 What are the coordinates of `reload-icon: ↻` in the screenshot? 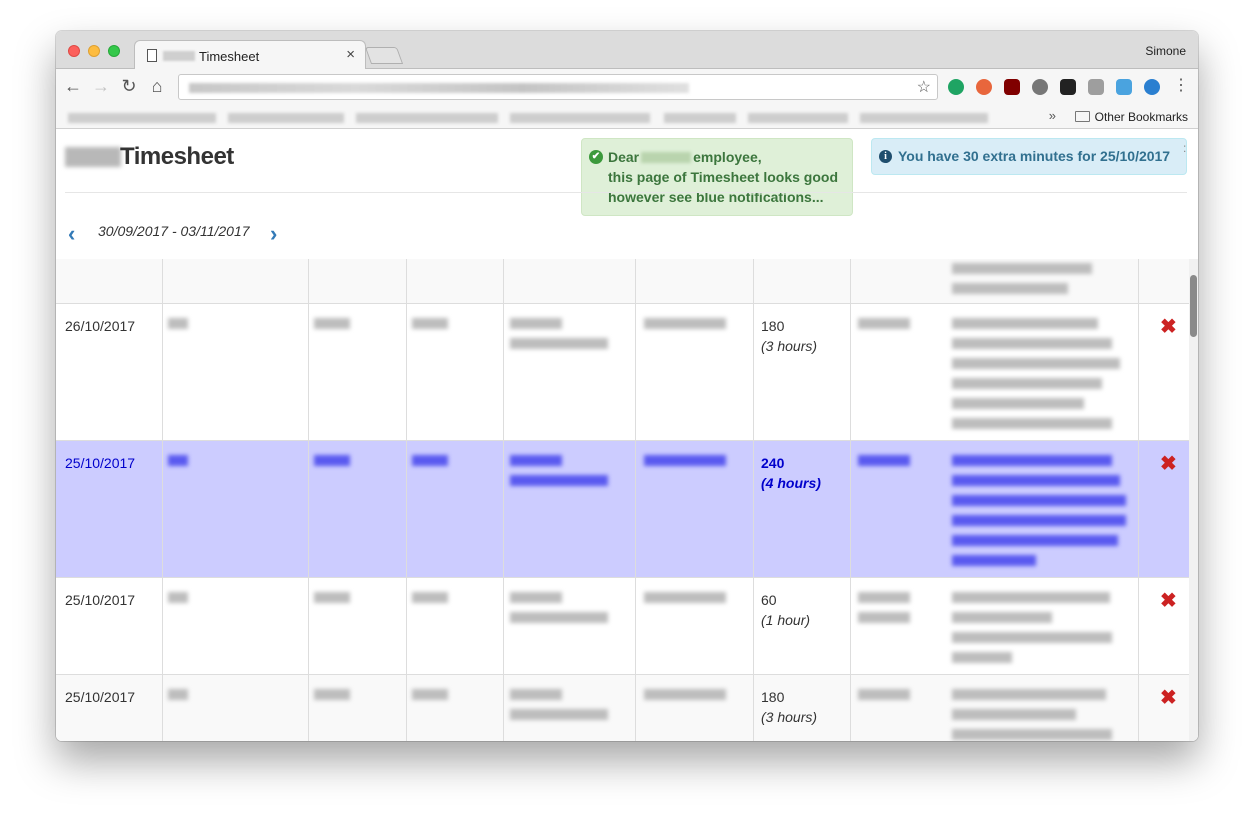 It's located at (129, 86).